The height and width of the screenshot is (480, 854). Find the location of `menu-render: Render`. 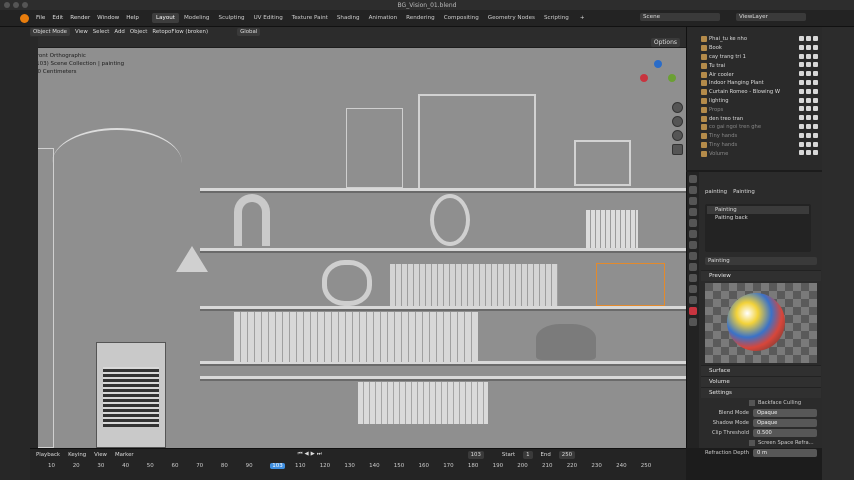

menu-render: Render is located at coordinates (80, 18).